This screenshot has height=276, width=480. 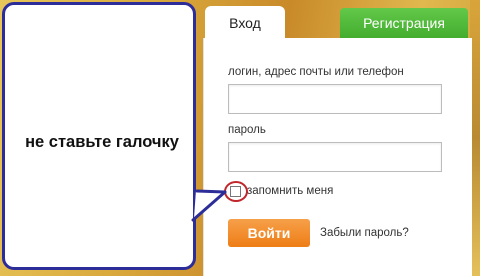 I want to click on forgot-password-link: Забыли пароль?, so click(x=364, y=233).